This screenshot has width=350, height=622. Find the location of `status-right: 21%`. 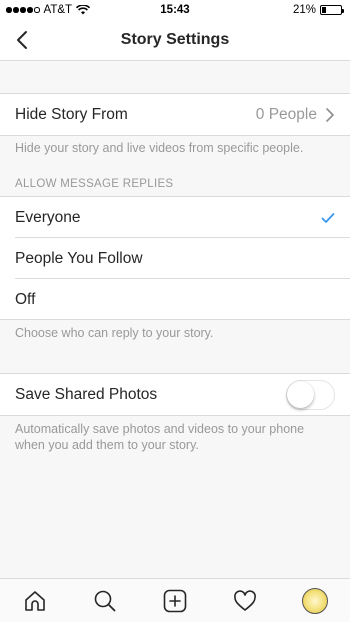

status-right: 21% is located at coordinates (318, 10).